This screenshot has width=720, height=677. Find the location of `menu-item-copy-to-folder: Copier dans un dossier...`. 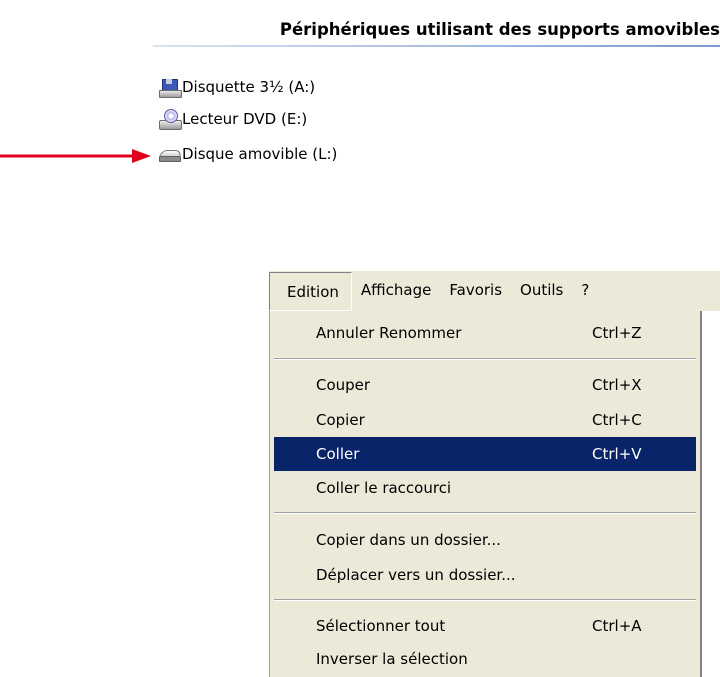

menu-item-copy-to-folder: Copier dans un dossier... is located at coordinates (485, 540).